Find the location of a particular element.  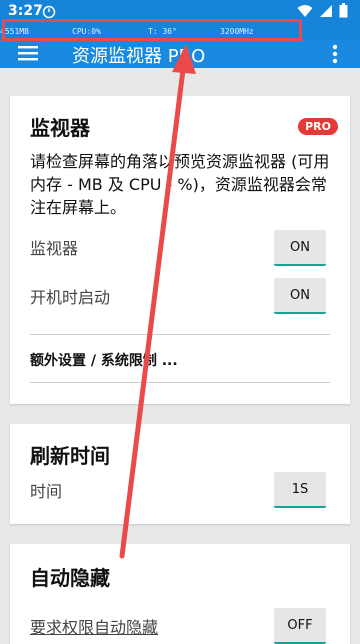

monitor-toggle-label: 监视器 is located at coordinates (54, 248).